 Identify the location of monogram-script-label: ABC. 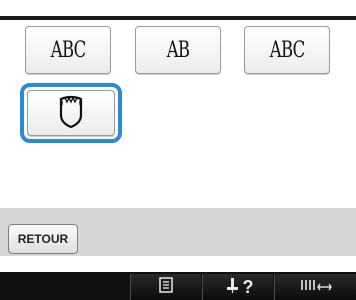
(68, 50).